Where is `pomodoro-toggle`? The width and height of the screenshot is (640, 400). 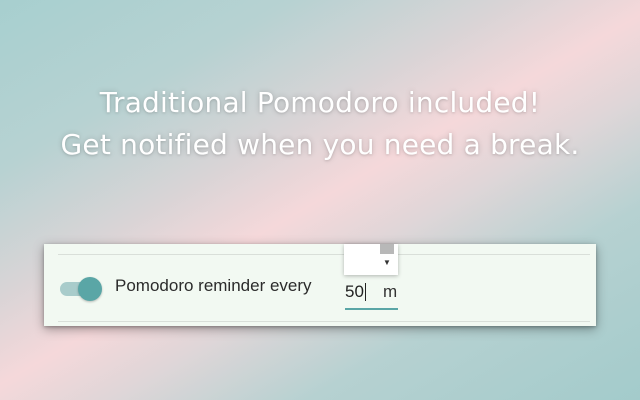 pomodoro-toggle is located at coordinates (82, 289).